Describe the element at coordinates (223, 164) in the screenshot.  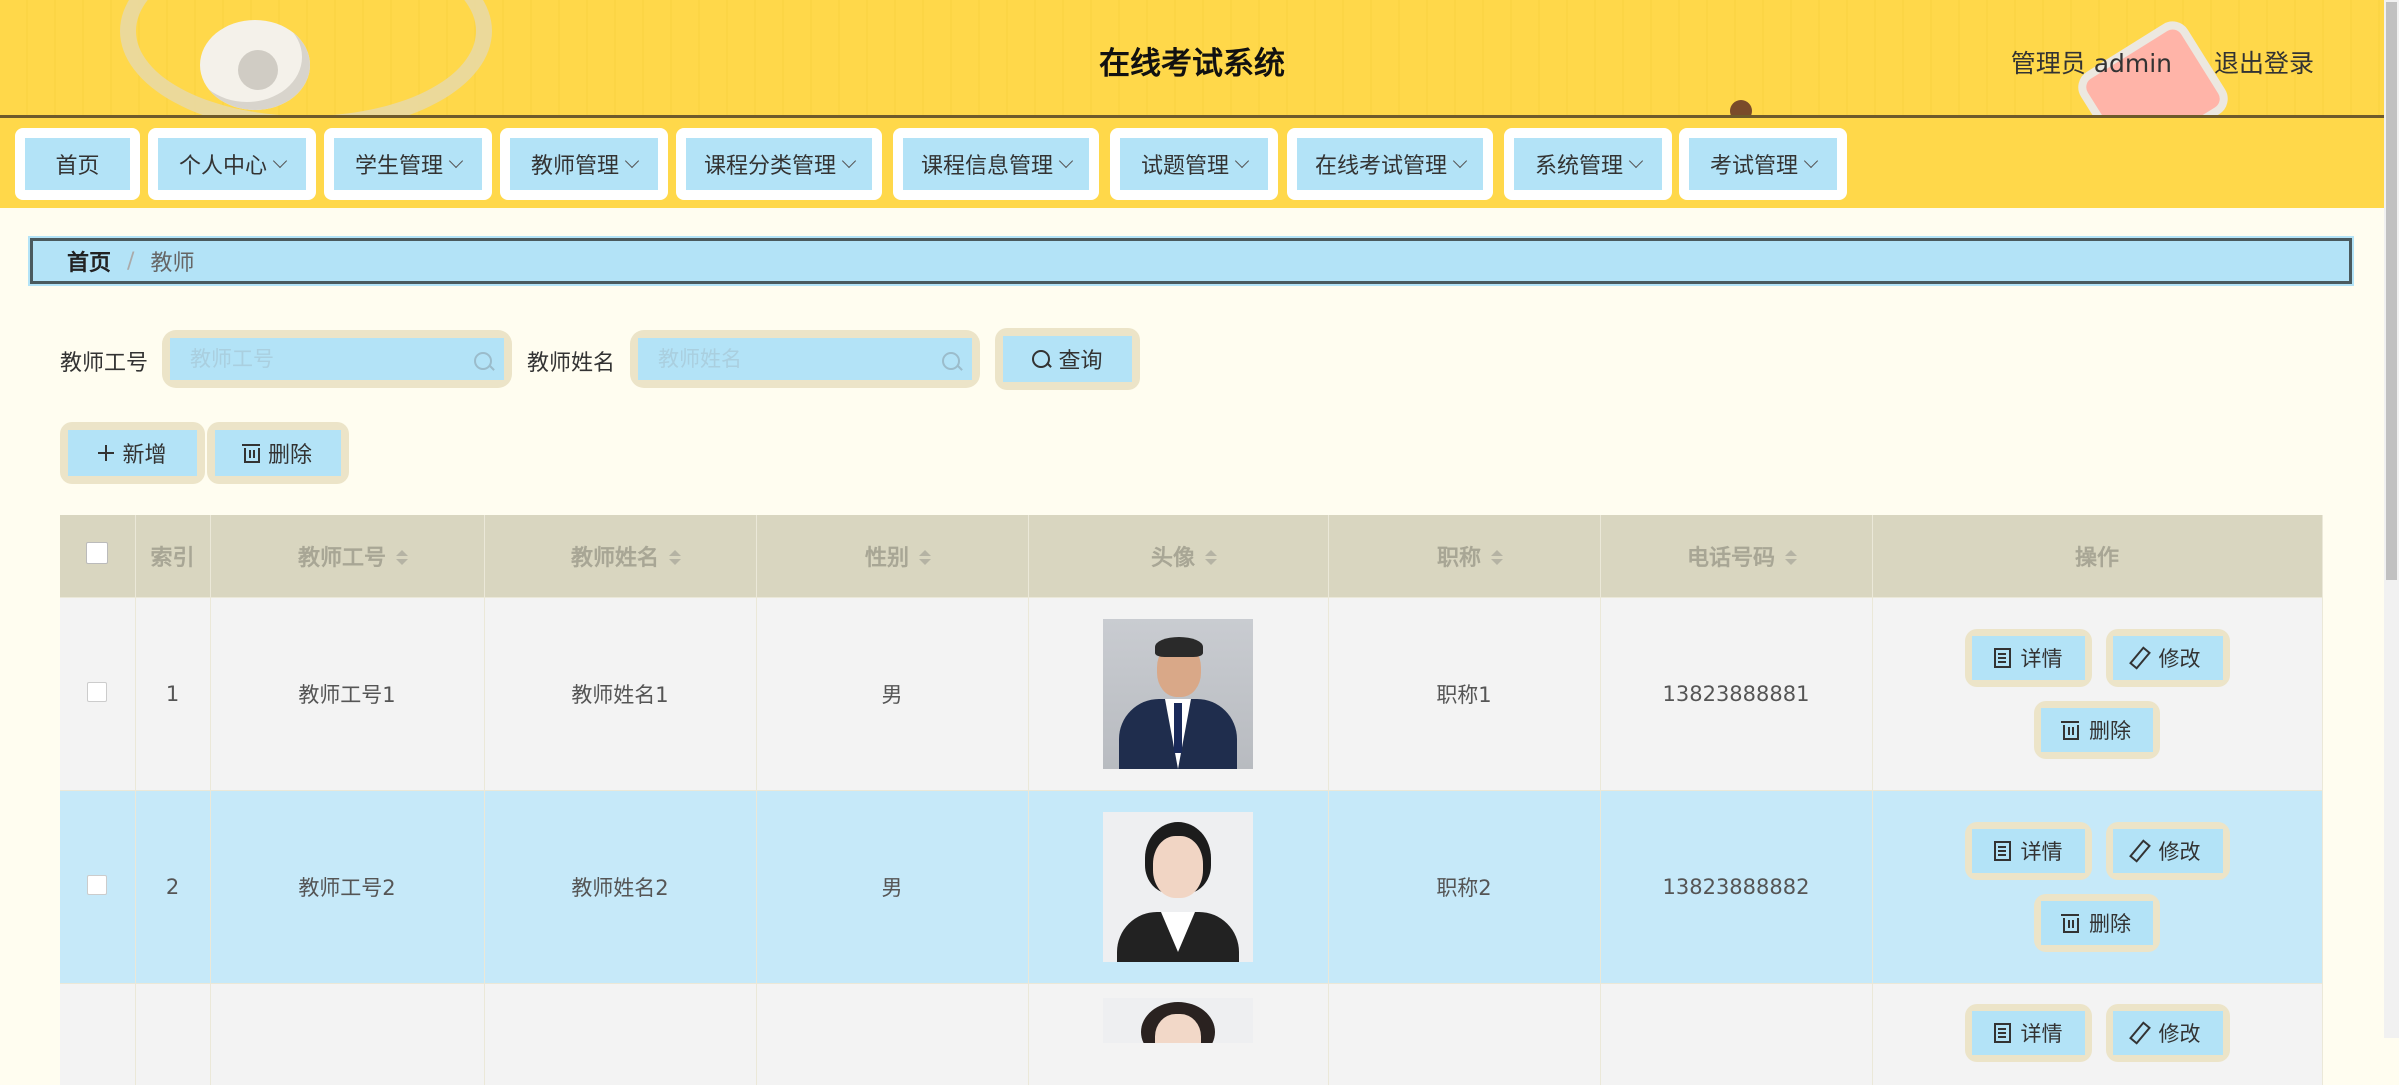
I see `nav-item-label: 个人中心` at that location.